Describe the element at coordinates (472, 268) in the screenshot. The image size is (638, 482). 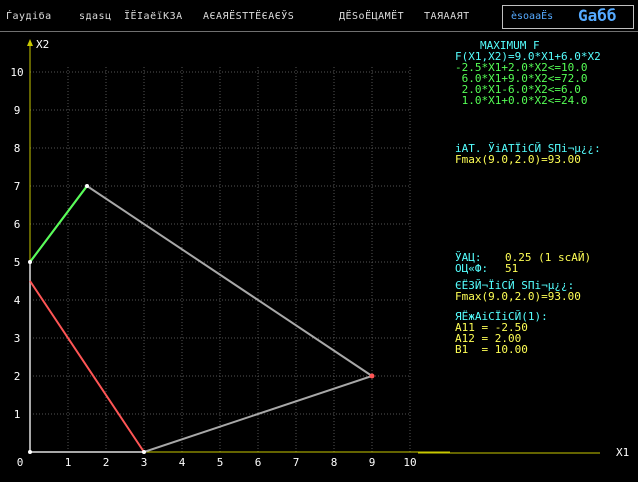
I see `iterations-label: ОЦ«Ф:` at that location.